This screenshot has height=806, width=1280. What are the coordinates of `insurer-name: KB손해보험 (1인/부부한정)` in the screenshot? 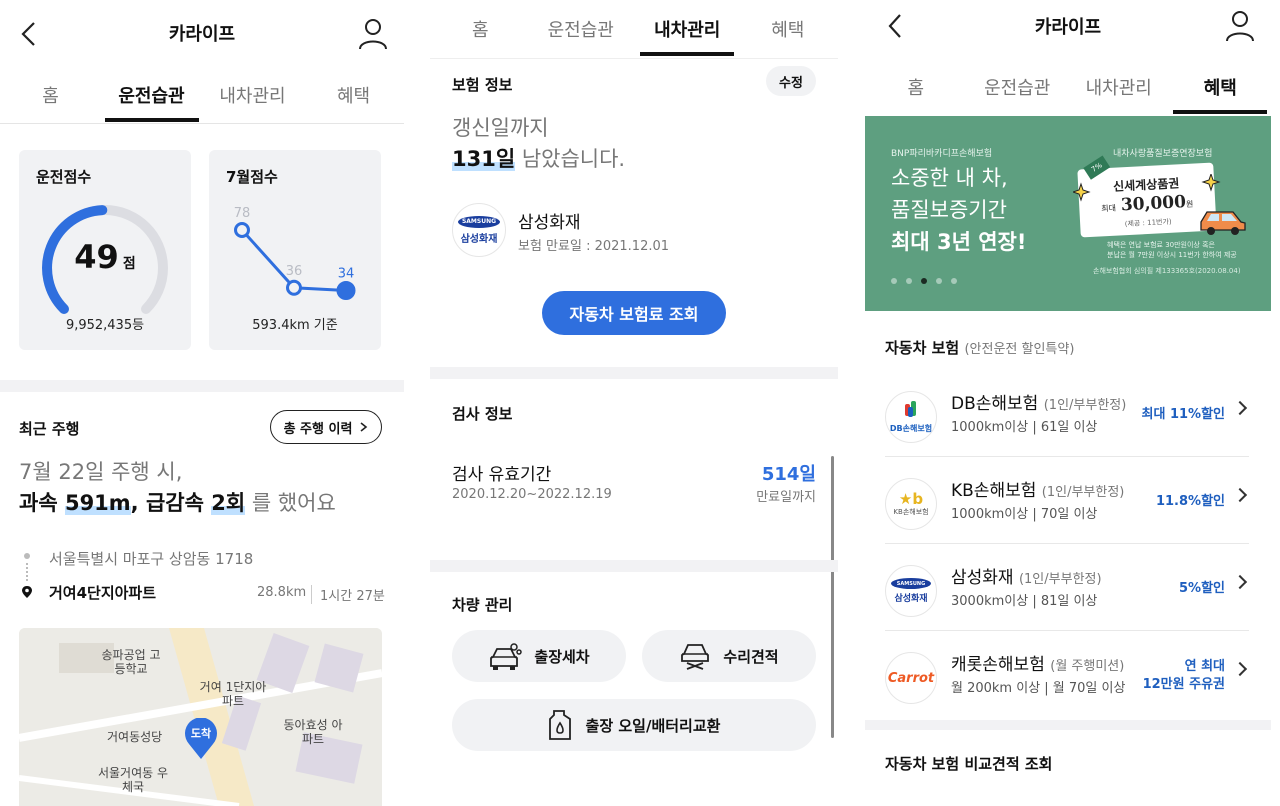 It's located at (1038, 491).